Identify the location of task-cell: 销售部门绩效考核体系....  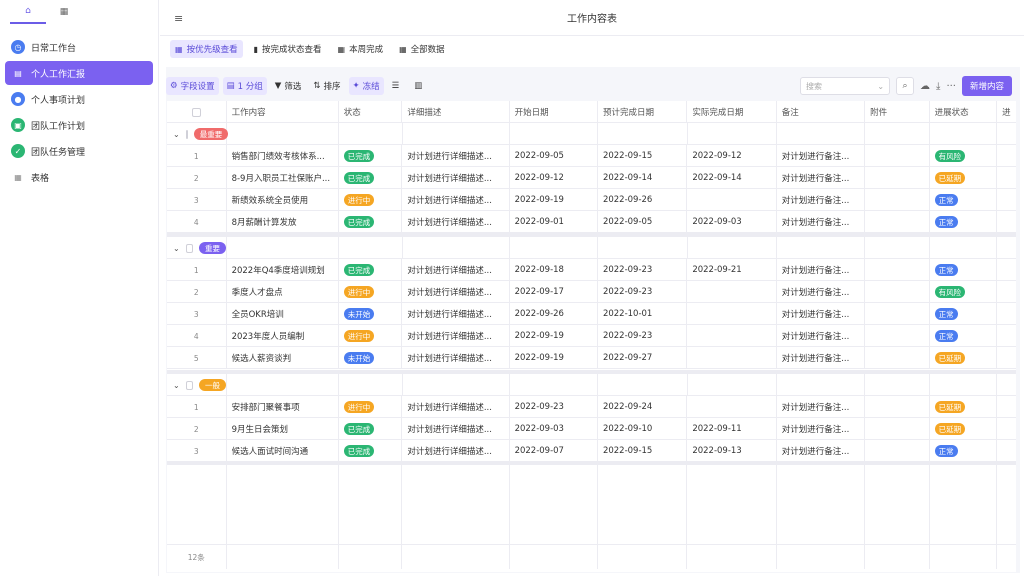
(283, 156).